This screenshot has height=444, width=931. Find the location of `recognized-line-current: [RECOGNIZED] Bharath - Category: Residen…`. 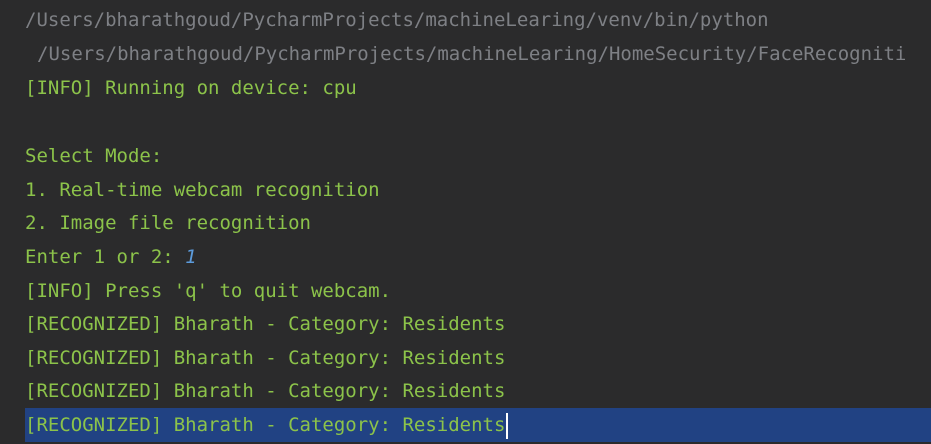

recognized-line-current: [RECOGNIZED] Bharath - Category: Residen… is located at coordinates (267, 425).